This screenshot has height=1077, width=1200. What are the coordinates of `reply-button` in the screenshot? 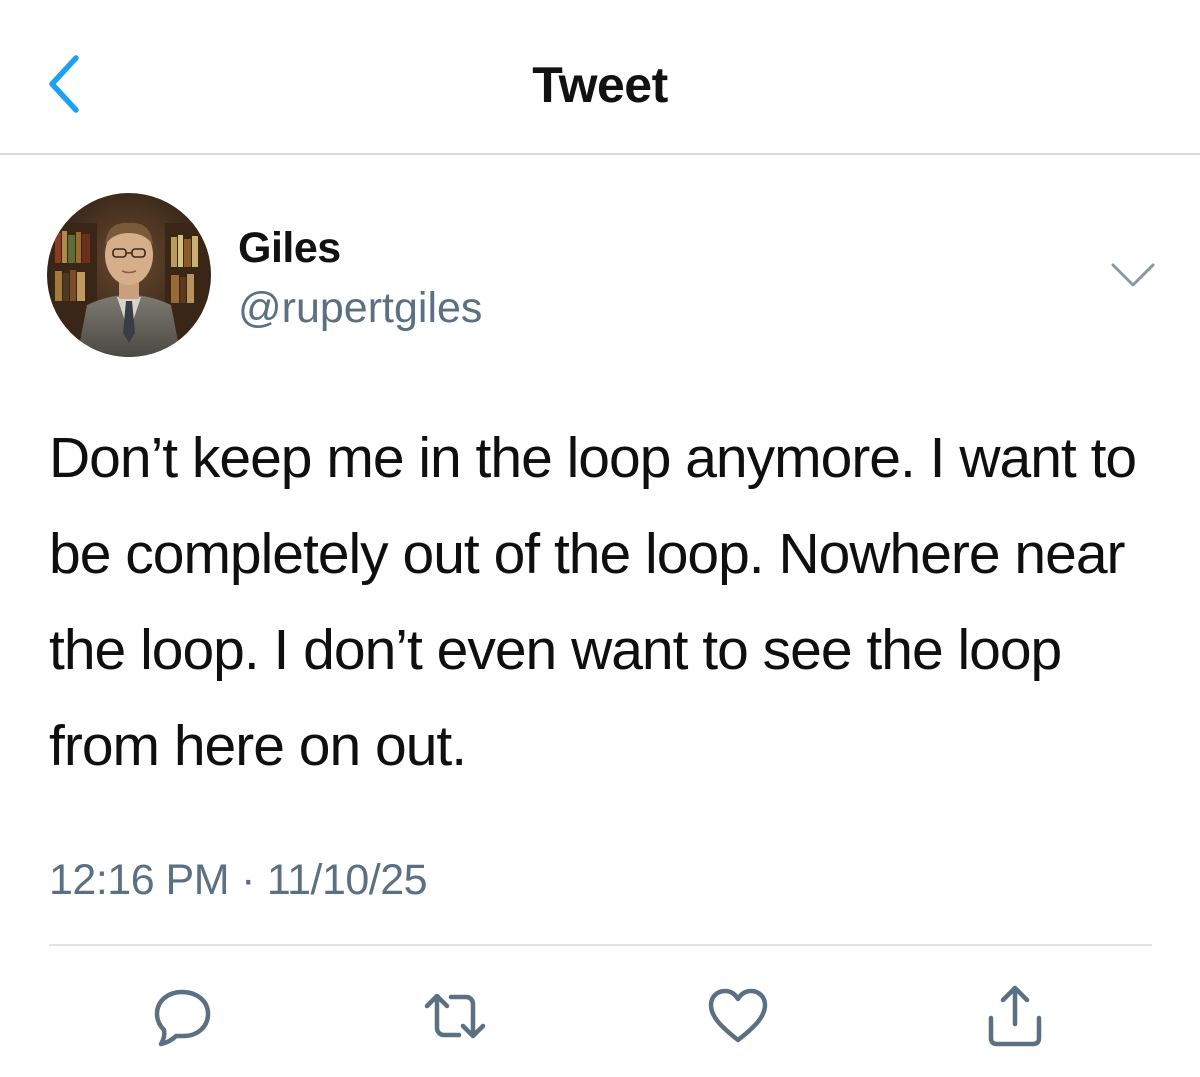 It's located at (184, 1016).